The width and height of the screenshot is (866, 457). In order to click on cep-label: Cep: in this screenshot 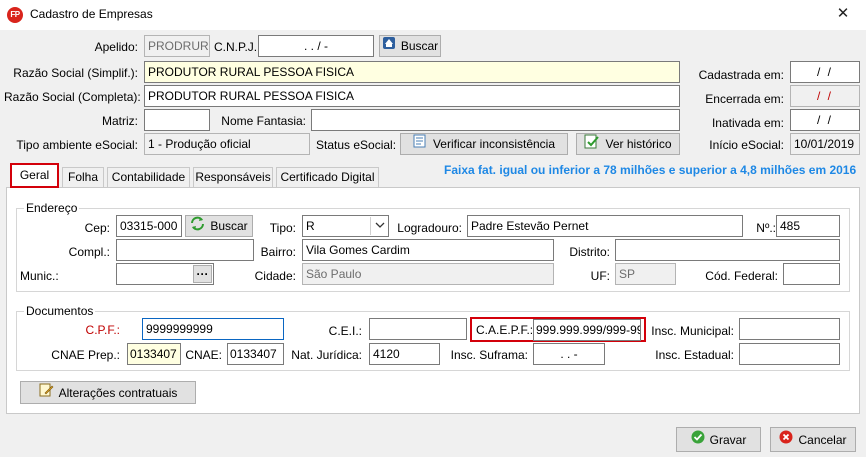, I will do `click(97, 228)`.